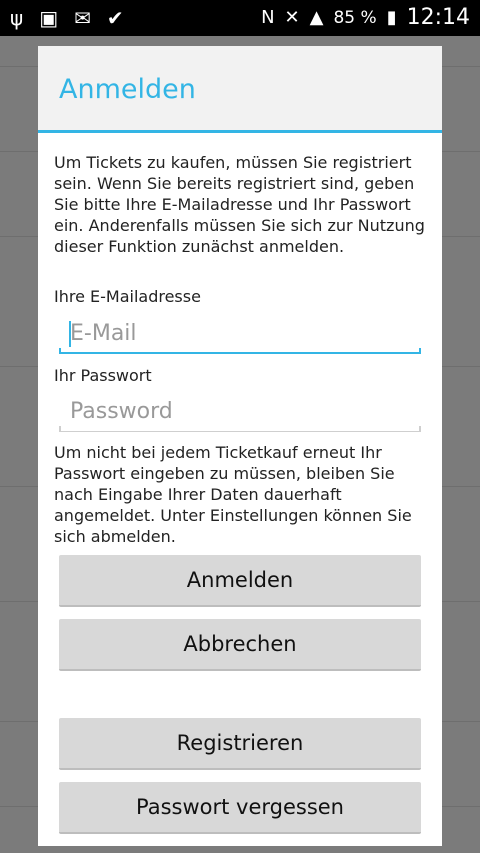 Image resolution: width=480 pixels, height=853 pixels. I want to click on clipboard-icon: ✔, so click(115, 18).